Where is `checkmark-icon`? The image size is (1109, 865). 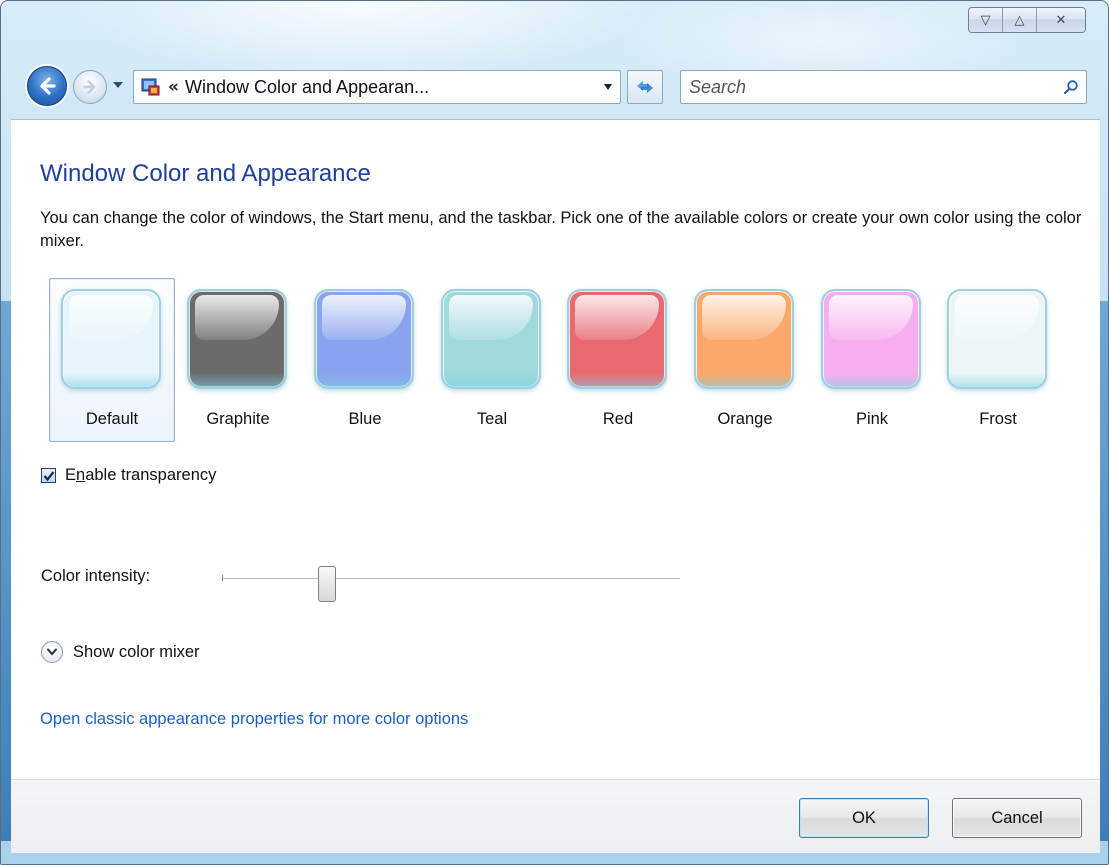
checkmark-icon is located at coordinates (48, 475).